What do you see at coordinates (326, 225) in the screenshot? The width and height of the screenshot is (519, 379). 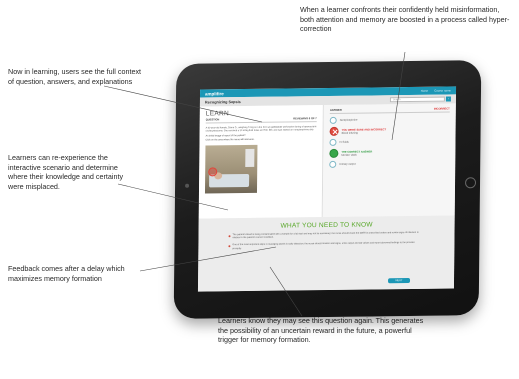 I see `learn-title: WHAT YOU NEED TO KNOW` at bounding box center [326, 225].